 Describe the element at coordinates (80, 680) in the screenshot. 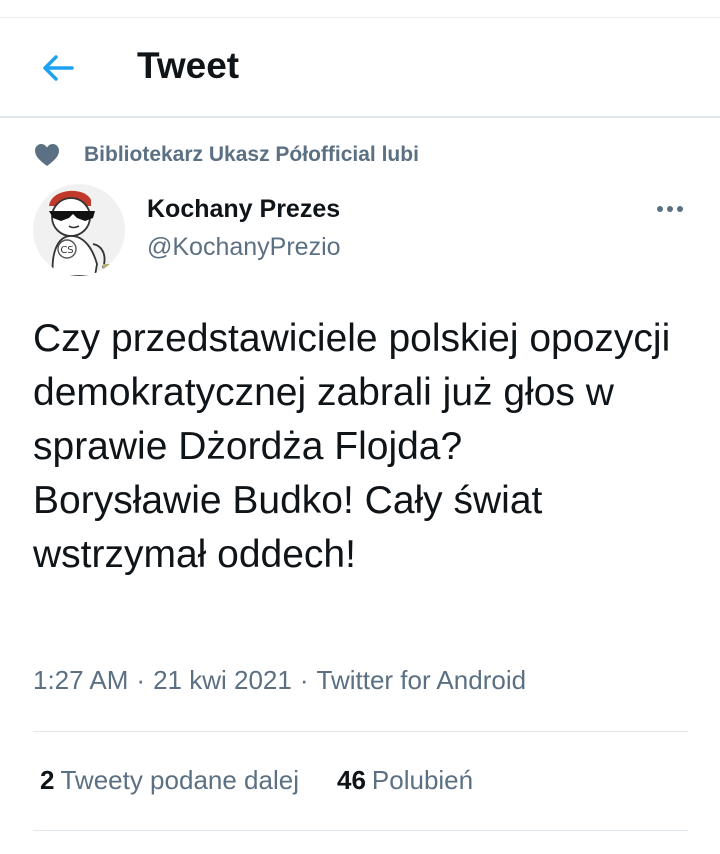

I see `tweet-time: 1:27 AM` at that location.